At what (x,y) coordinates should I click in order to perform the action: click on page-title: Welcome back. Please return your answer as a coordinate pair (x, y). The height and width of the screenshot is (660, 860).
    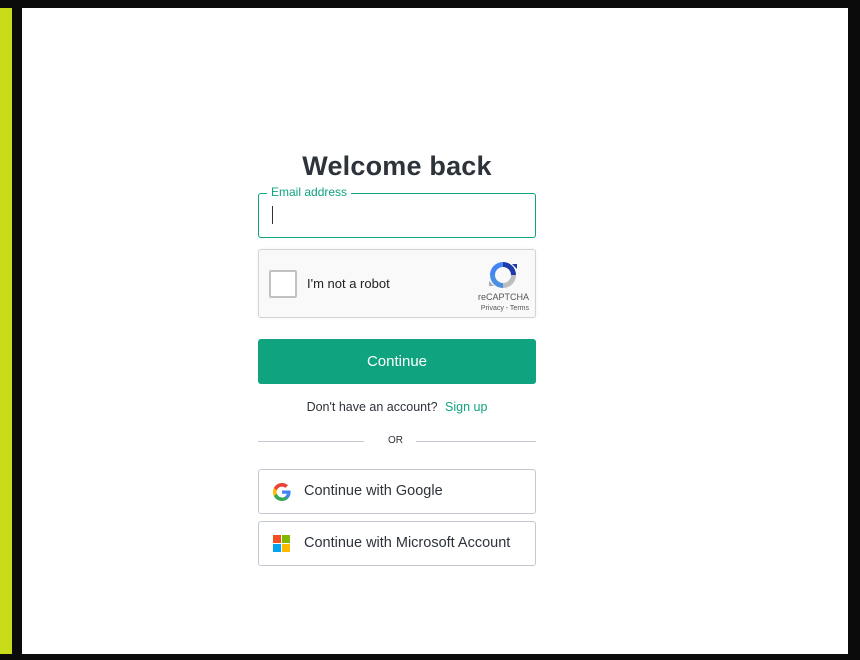
    Looking at the image, I should click on (397, 166).